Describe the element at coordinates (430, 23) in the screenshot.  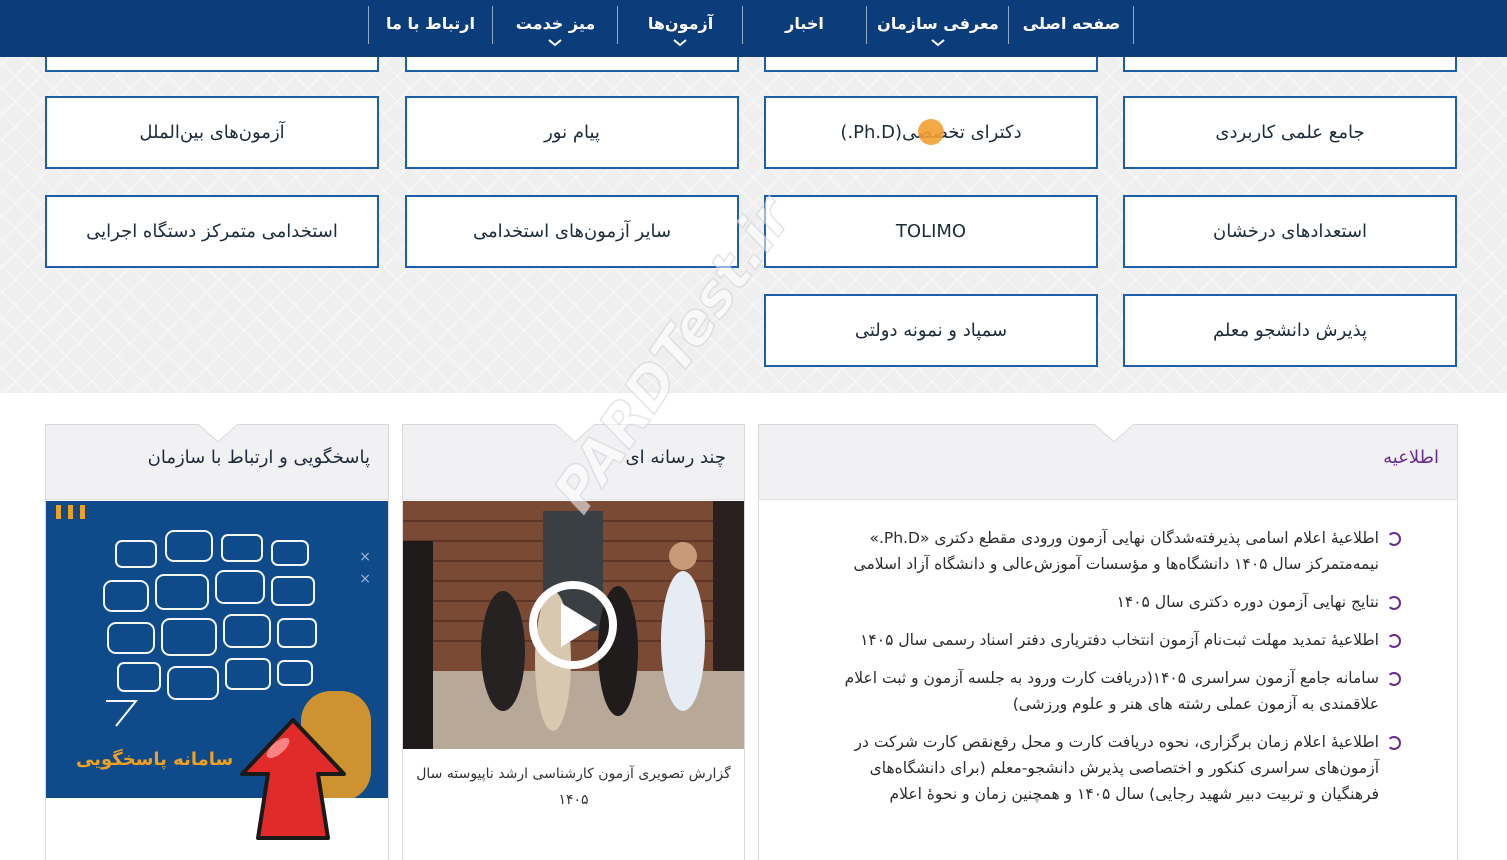
I see `nav-item-contact: ارتباط با ما` at that location.